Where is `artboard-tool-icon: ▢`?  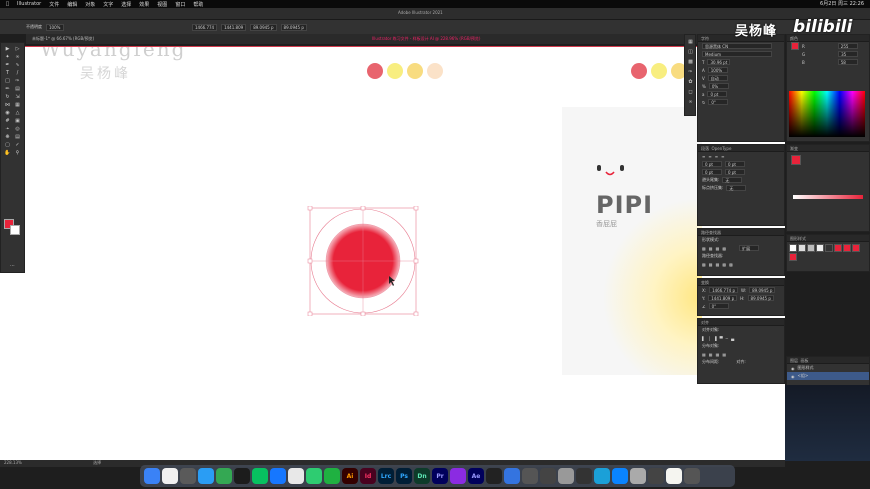 artboard-tool-icon: ▢ is located at coordinates (7, 145).